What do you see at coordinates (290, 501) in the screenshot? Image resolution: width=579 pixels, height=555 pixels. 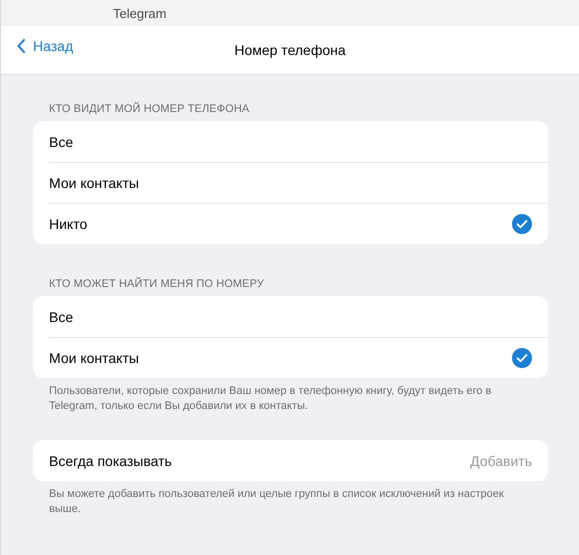 I see `section-footer: Вы можете добавить пользователей или целые группы в список исключений из настроек выше.` at bounding box center [290, 501].